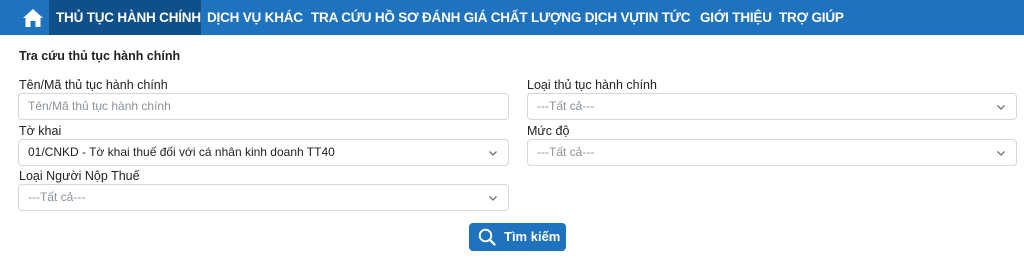 The image size is (1024, 262). I want to click on search-icon, so click(487, 237).